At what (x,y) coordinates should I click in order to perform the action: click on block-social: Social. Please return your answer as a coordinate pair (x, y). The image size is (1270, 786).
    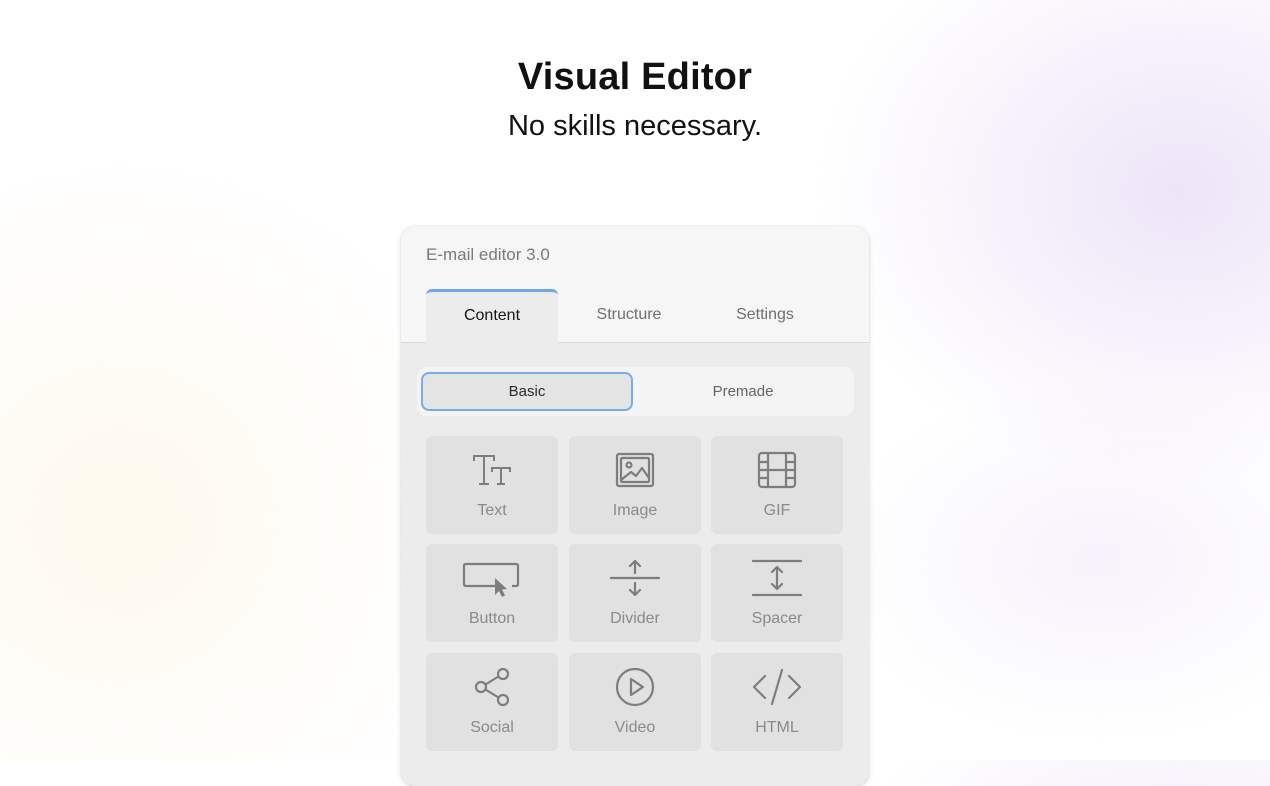
    Looking at the image, I should click on (492, 702).